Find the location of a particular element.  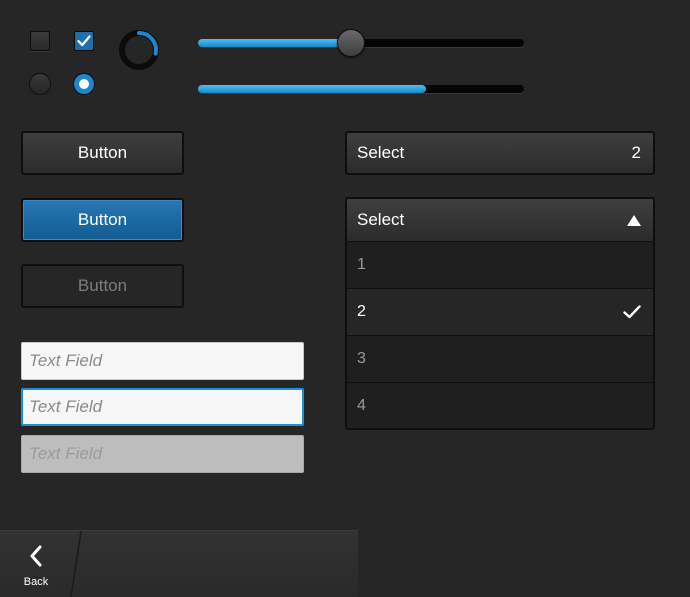

default-button: Button is located at coordinates (102, 153).